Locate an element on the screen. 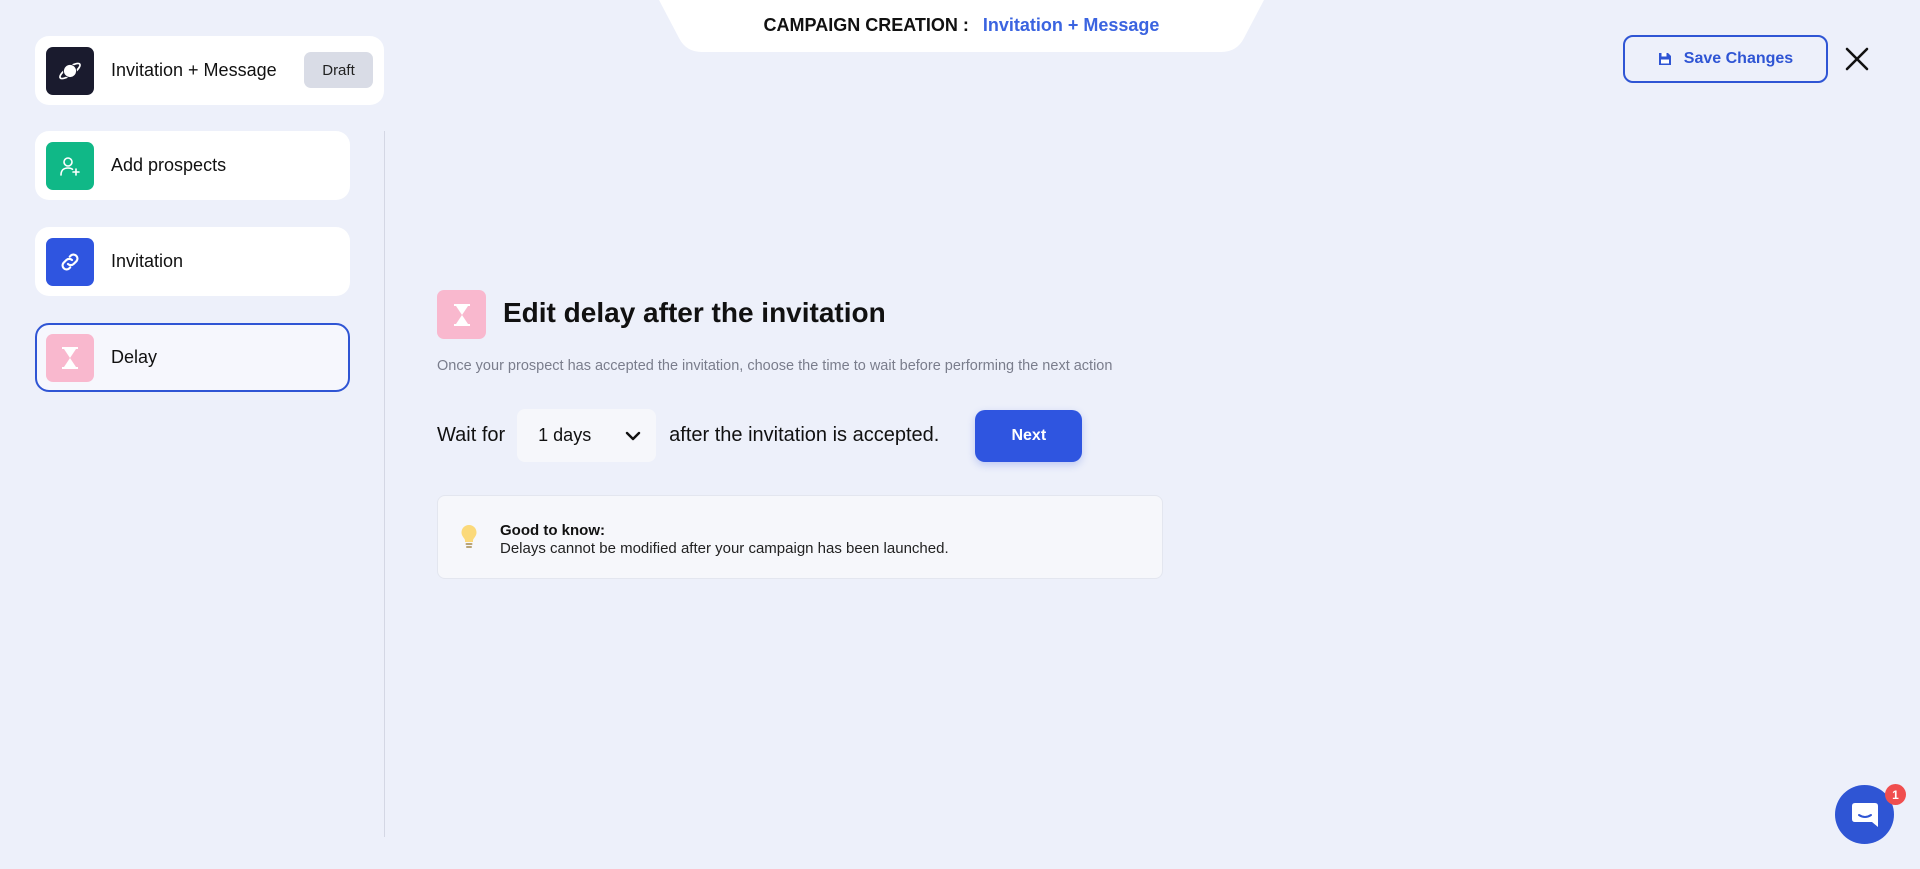 The height and width of the screenshot is (869, 1920). notification-badge: 1 is located at coordinates (1895, 794).